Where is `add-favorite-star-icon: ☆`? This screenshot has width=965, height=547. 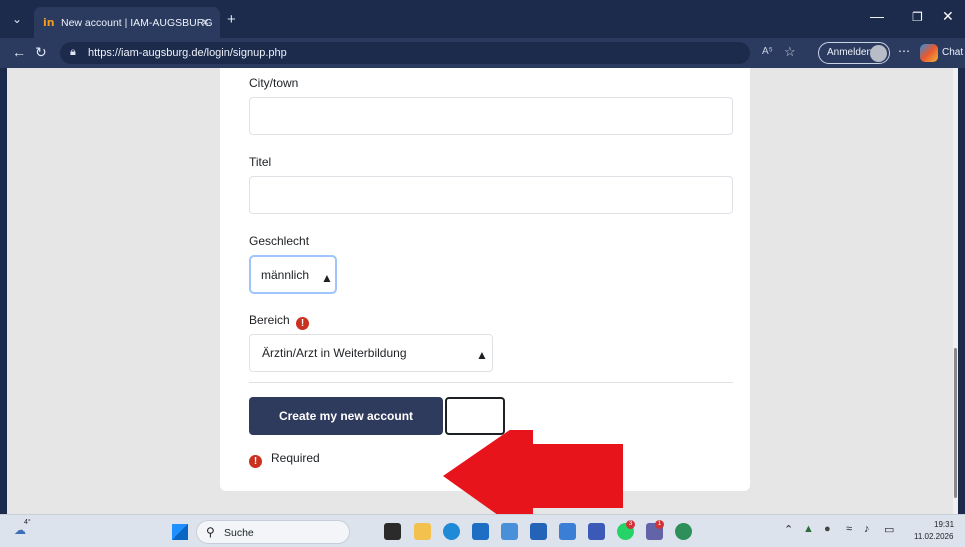
add-favorite-star-icon: ☆ is located at coordinates (790, 52).